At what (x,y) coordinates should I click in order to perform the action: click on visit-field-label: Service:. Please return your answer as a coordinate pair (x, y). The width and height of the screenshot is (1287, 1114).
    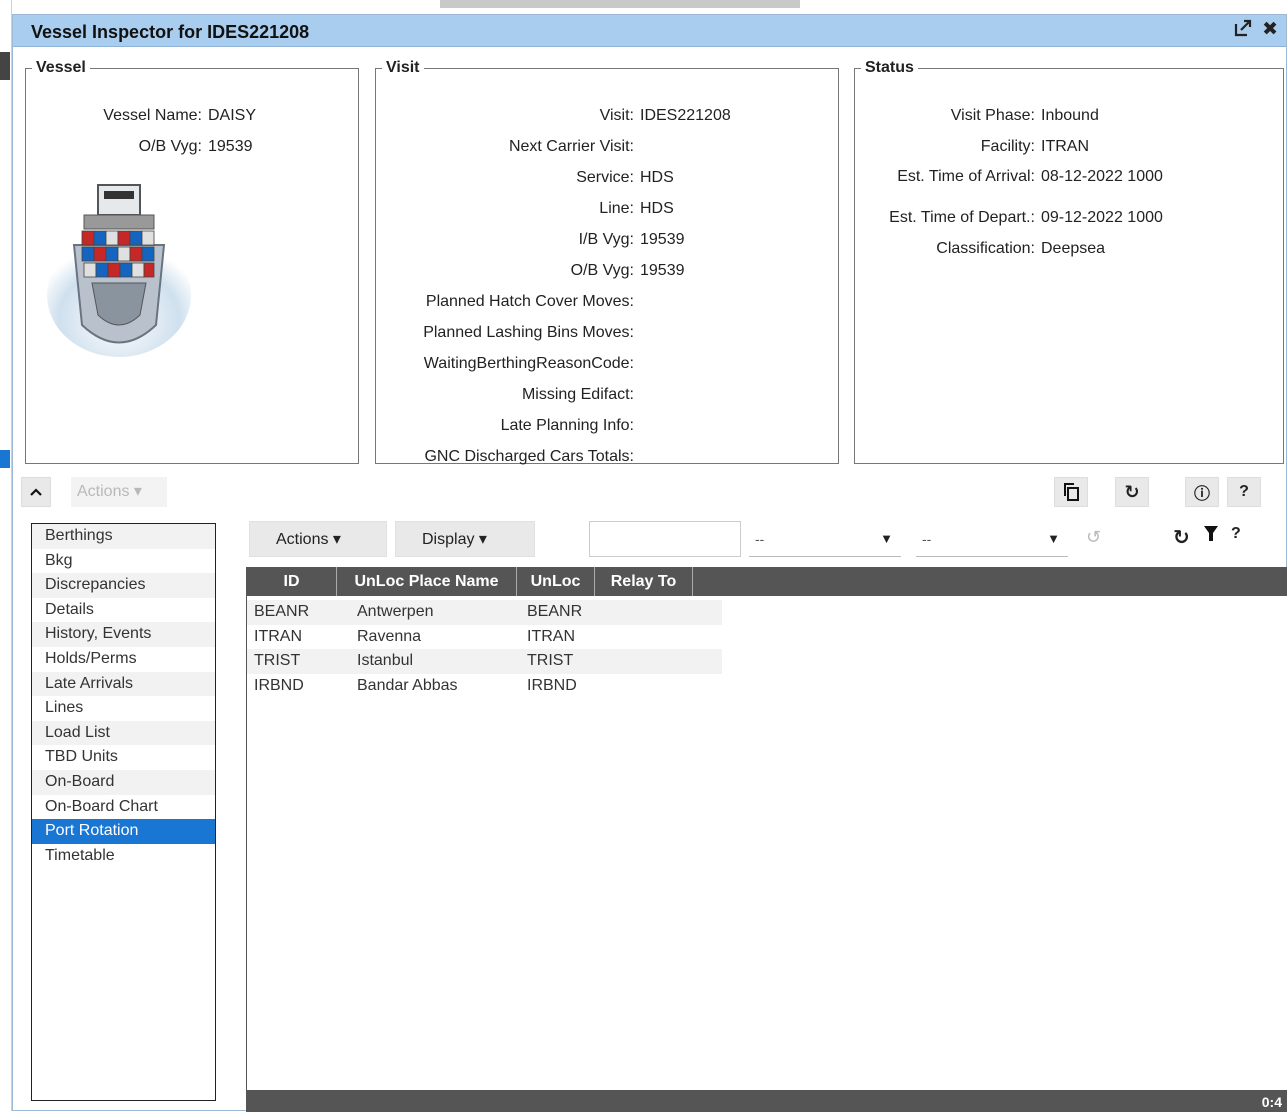
    Looking at the image, I should click on (605, 177).